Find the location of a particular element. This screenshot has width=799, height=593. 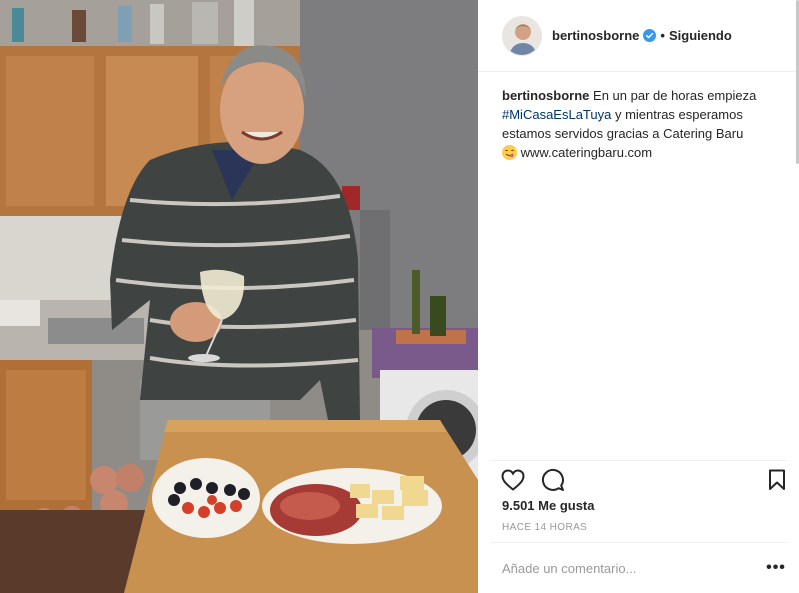

emoji-face is located at coordinates (509, 152).